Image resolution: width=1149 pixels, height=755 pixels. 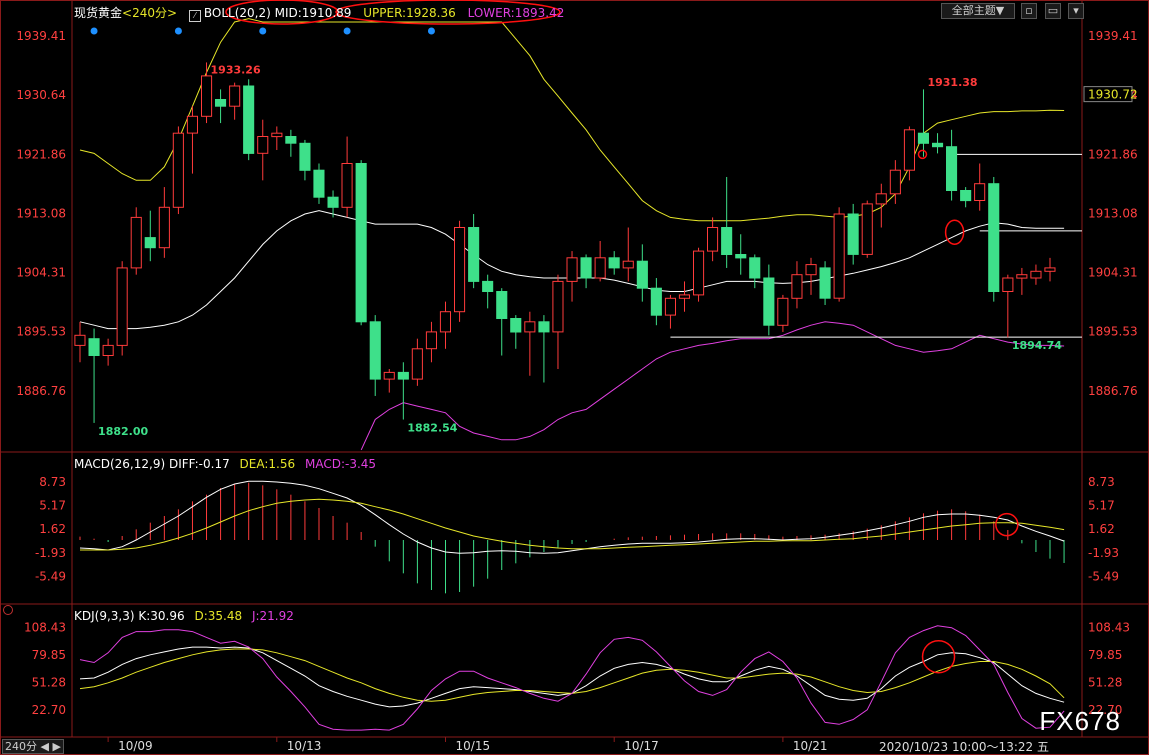 What do you see at coordinates (1113, 391) in the screenshot?
I see `main-ytick-right-6: 1886.76` at bounding box center [1113, 391].